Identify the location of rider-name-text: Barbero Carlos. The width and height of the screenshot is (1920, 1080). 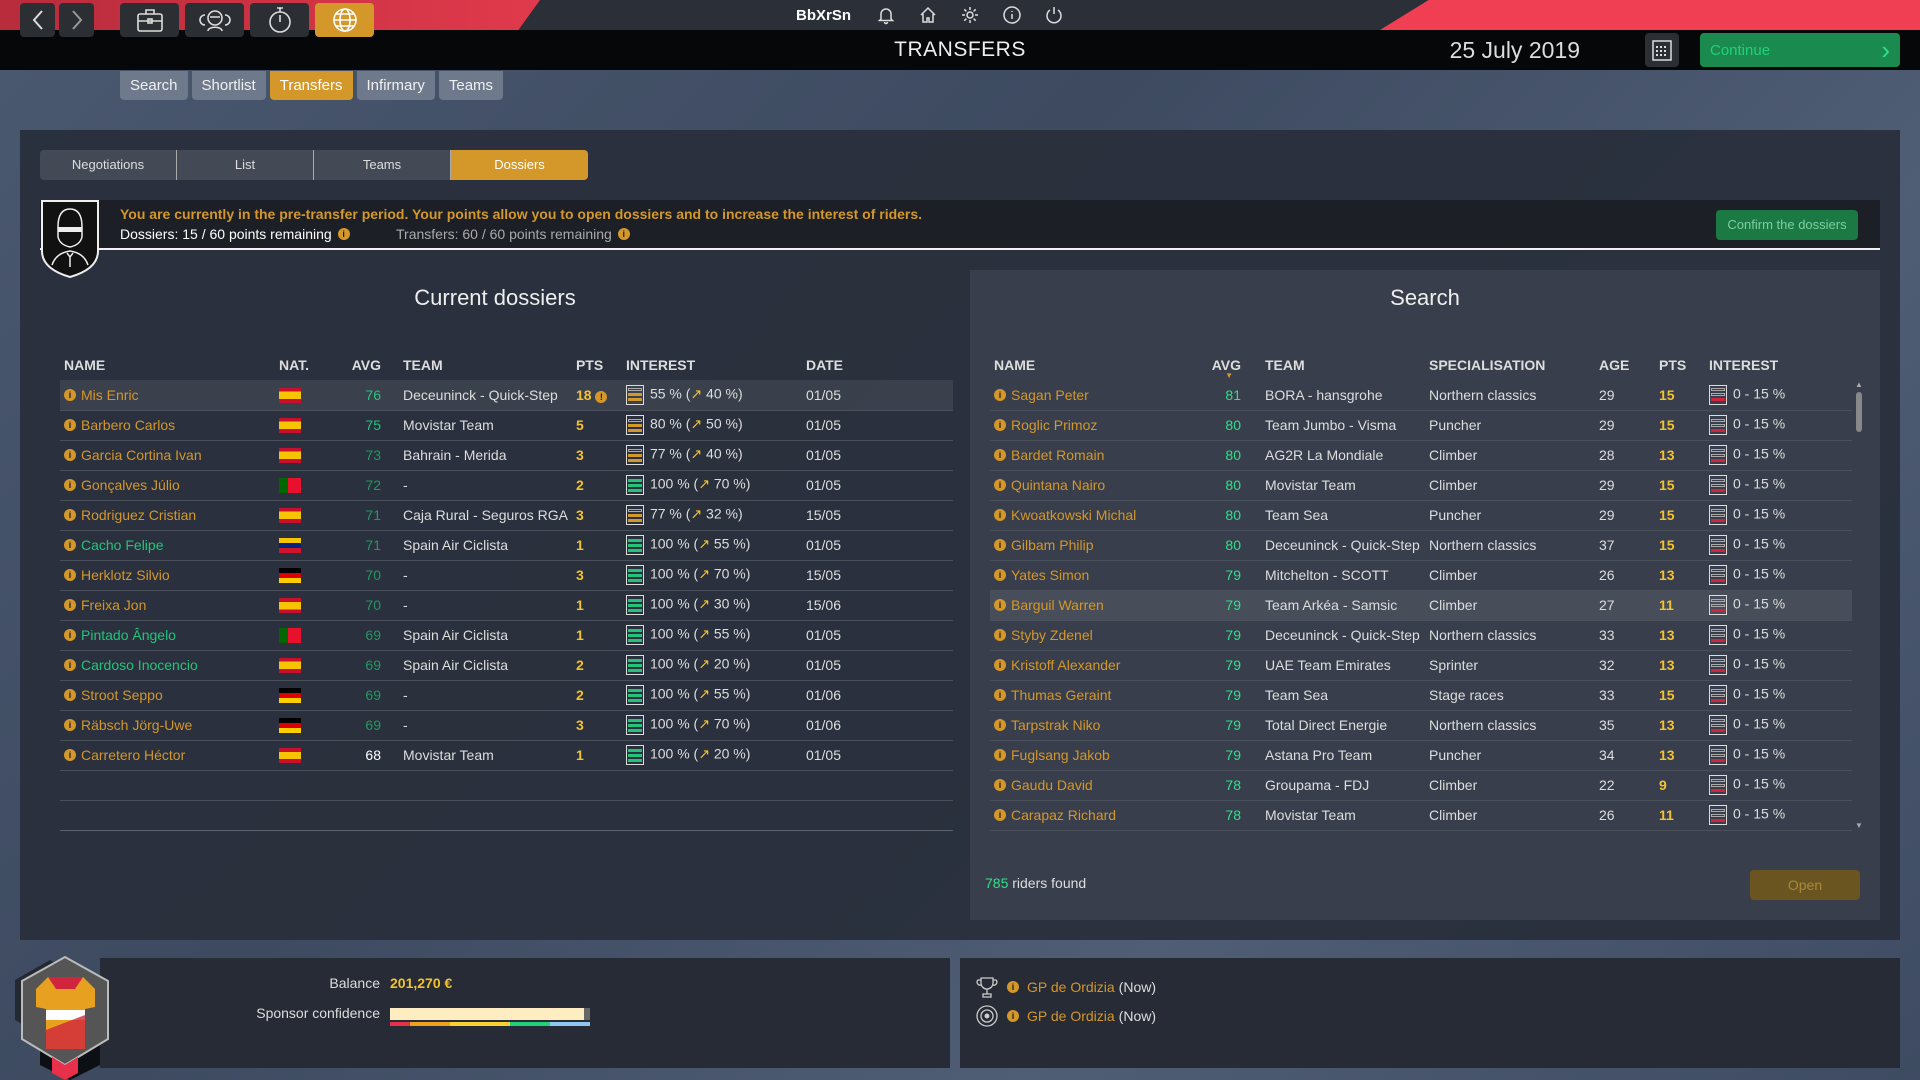
(128, 425).